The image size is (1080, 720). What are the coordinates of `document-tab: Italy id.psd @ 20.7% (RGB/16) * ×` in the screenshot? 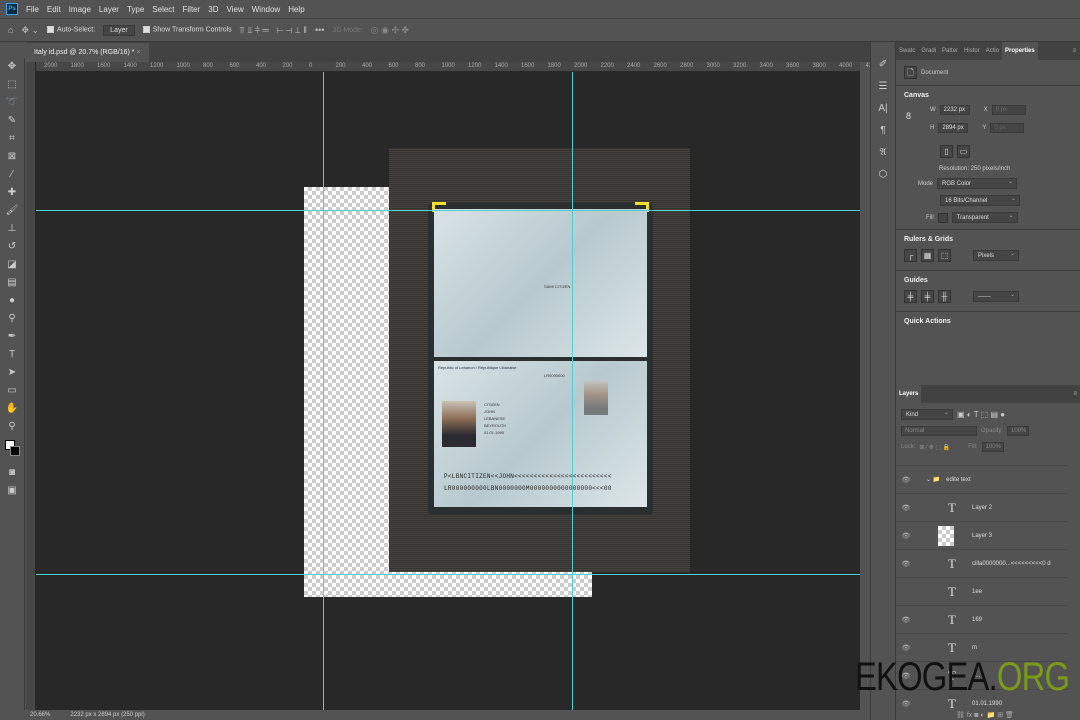 It's located at (87, 52).